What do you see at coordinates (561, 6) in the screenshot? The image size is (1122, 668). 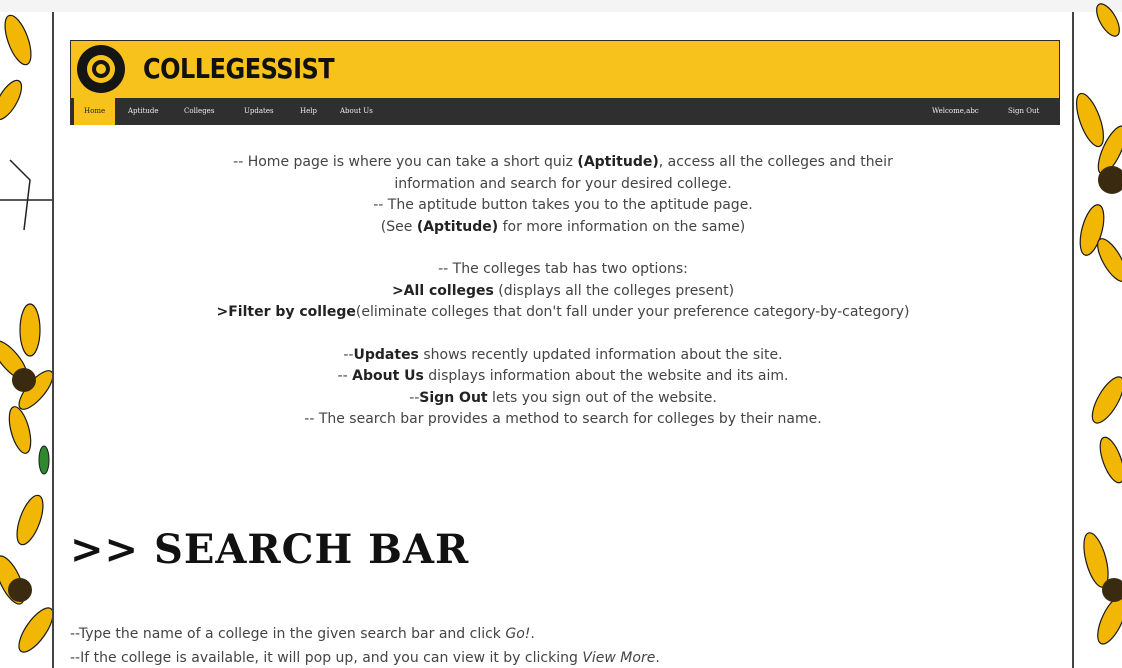 I see `page-top-strip` at bounding box center [561, 6].